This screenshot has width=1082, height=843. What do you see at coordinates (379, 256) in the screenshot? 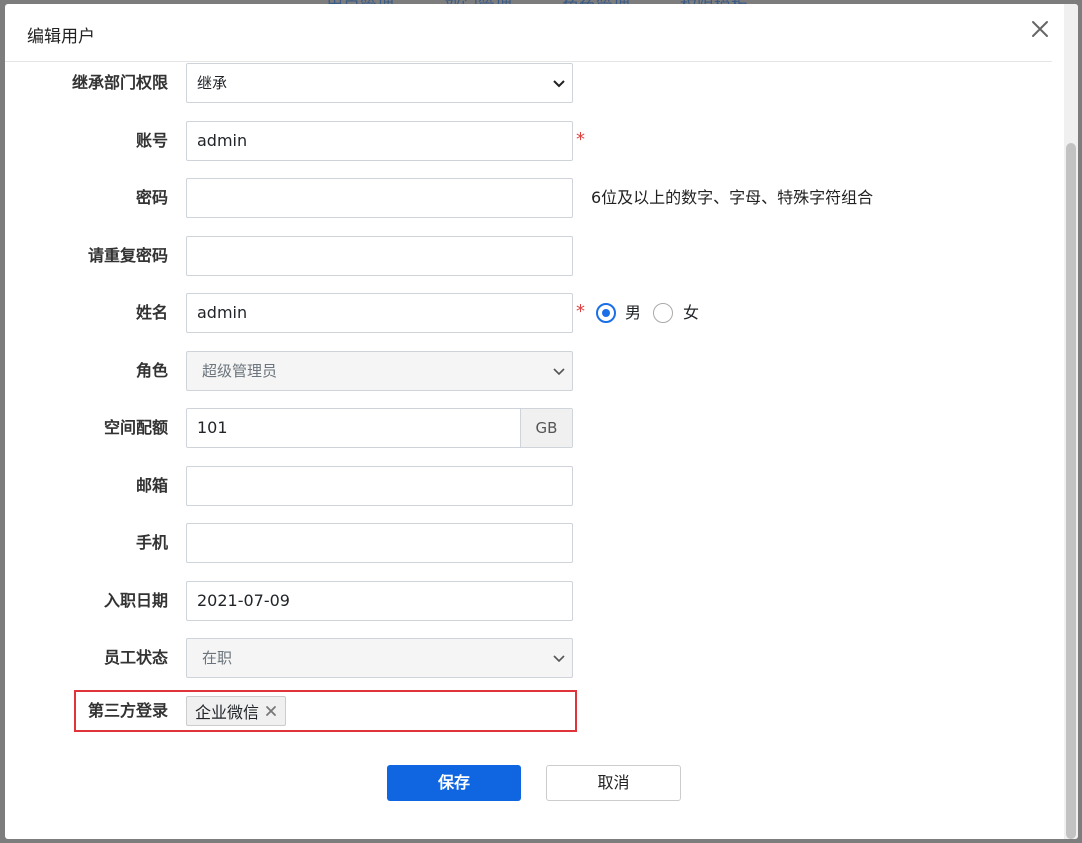
I see `password-repeat-input` at bounding box center [379, 256].